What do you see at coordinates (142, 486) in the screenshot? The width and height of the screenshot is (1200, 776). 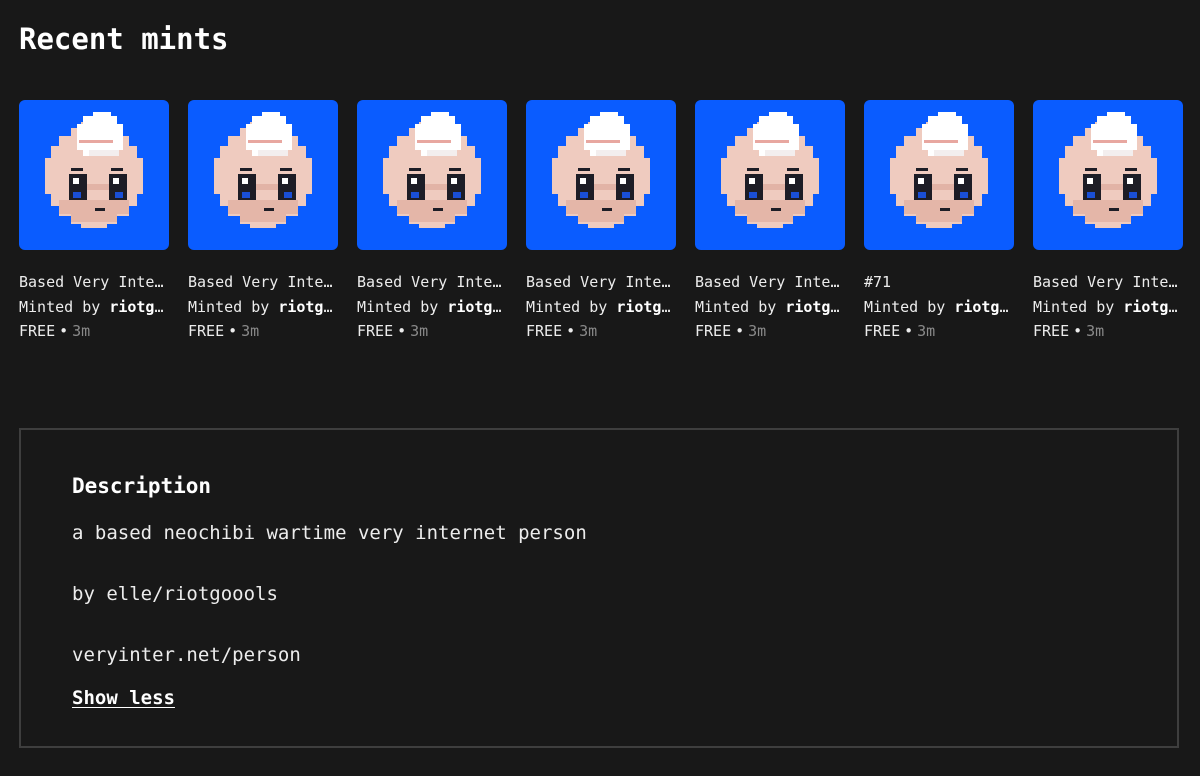 I see `description-heading: Description` at bounding box center [142, 486].